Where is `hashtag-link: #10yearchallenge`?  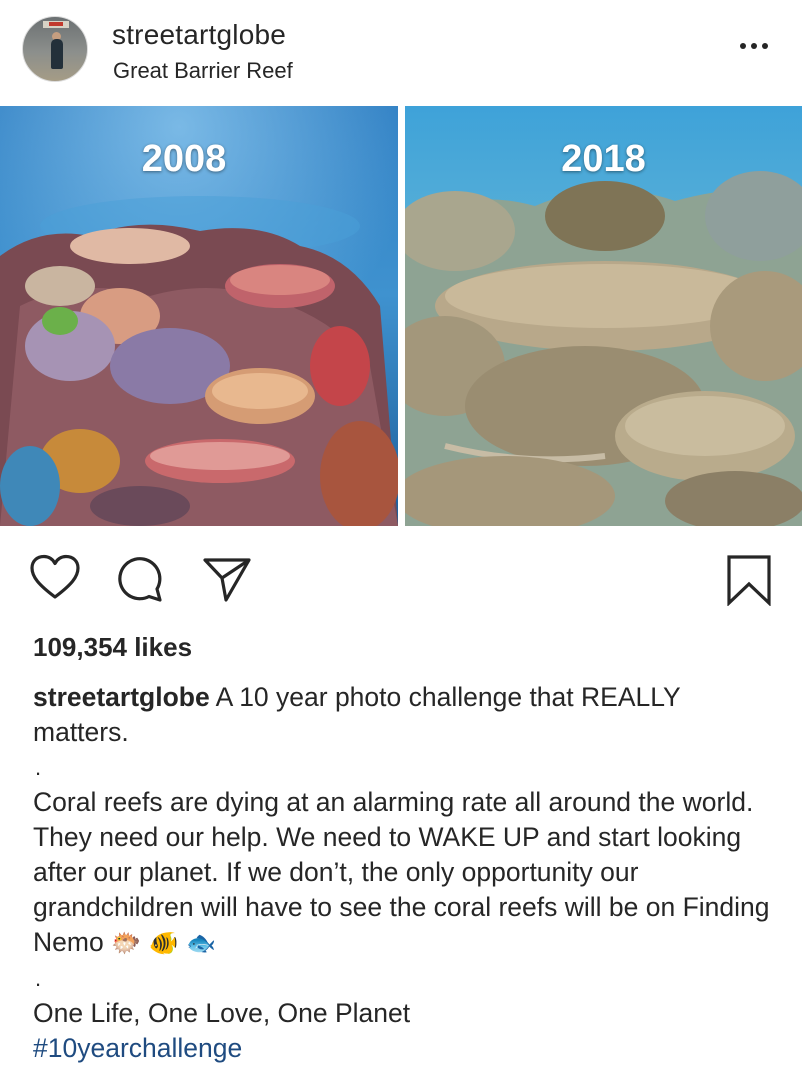
hashtag-link: #10yearchallenge is located at coordinates (137, 1048).